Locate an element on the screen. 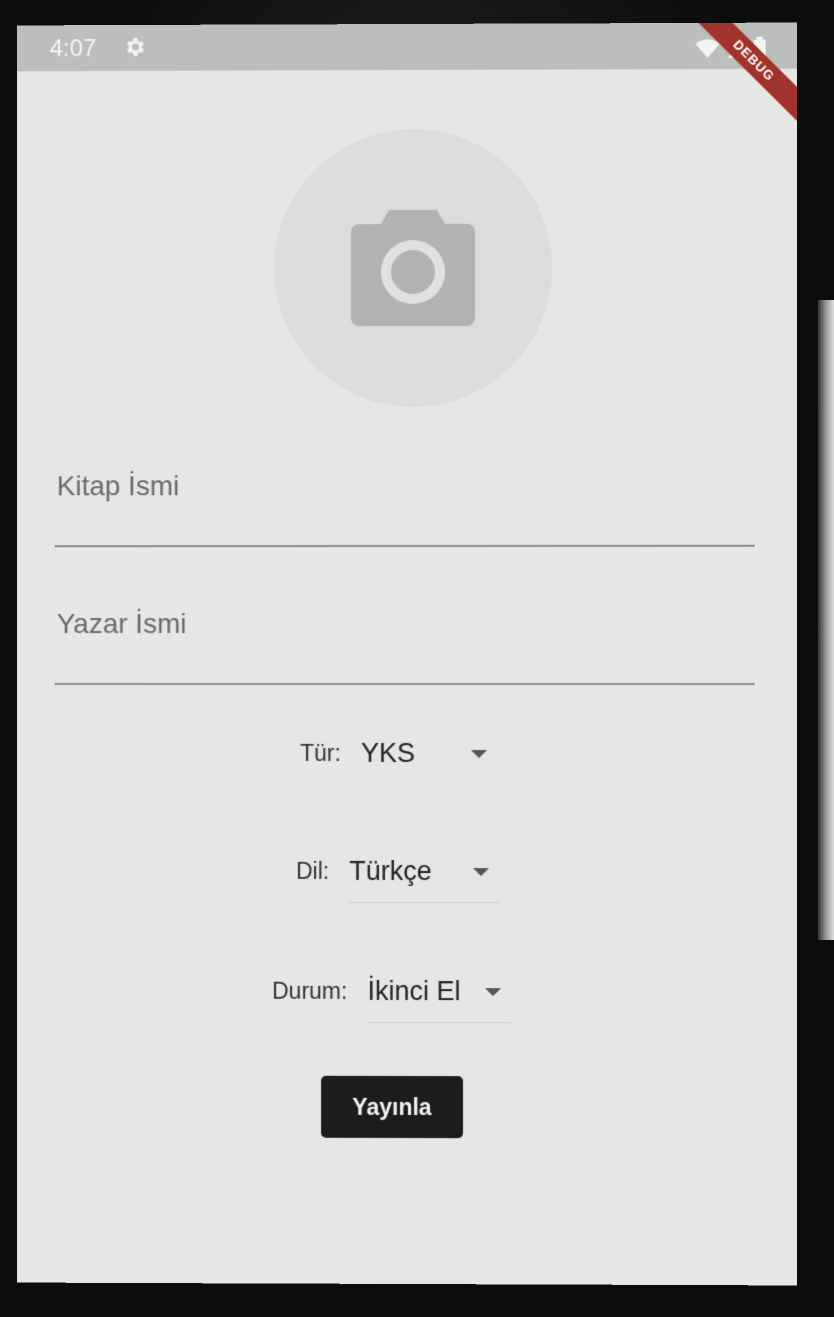 This screenshot has width=834, height=1317. status-bar: 4:07 DEBUG is located at coordinates (406, 76).